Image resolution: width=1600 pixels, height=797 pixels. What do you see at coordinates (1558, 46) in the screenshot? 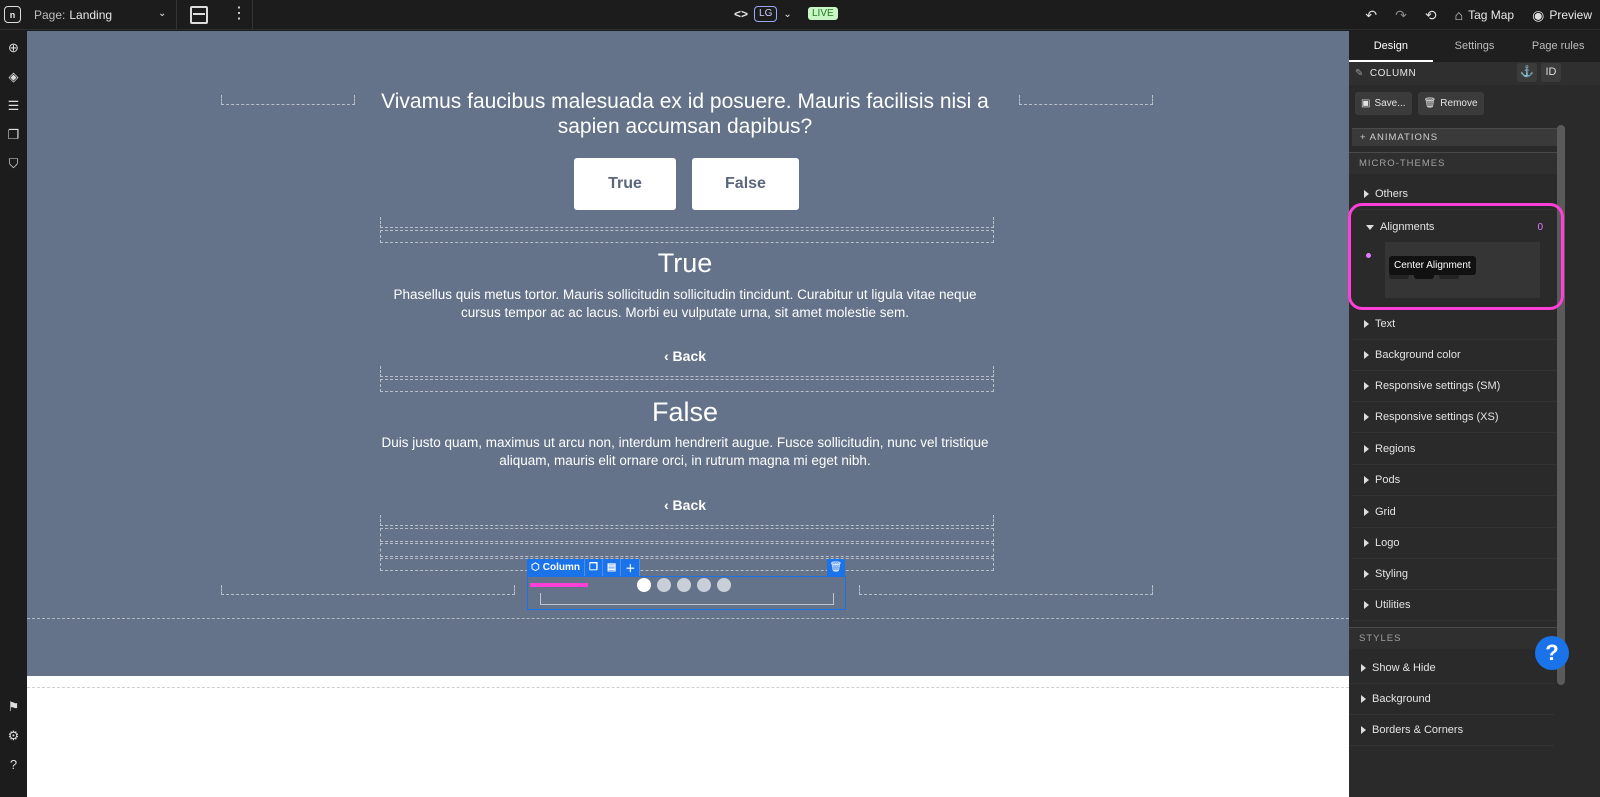
I see `tab-page-rules: Page rules` at bounding box center [1558, 46].